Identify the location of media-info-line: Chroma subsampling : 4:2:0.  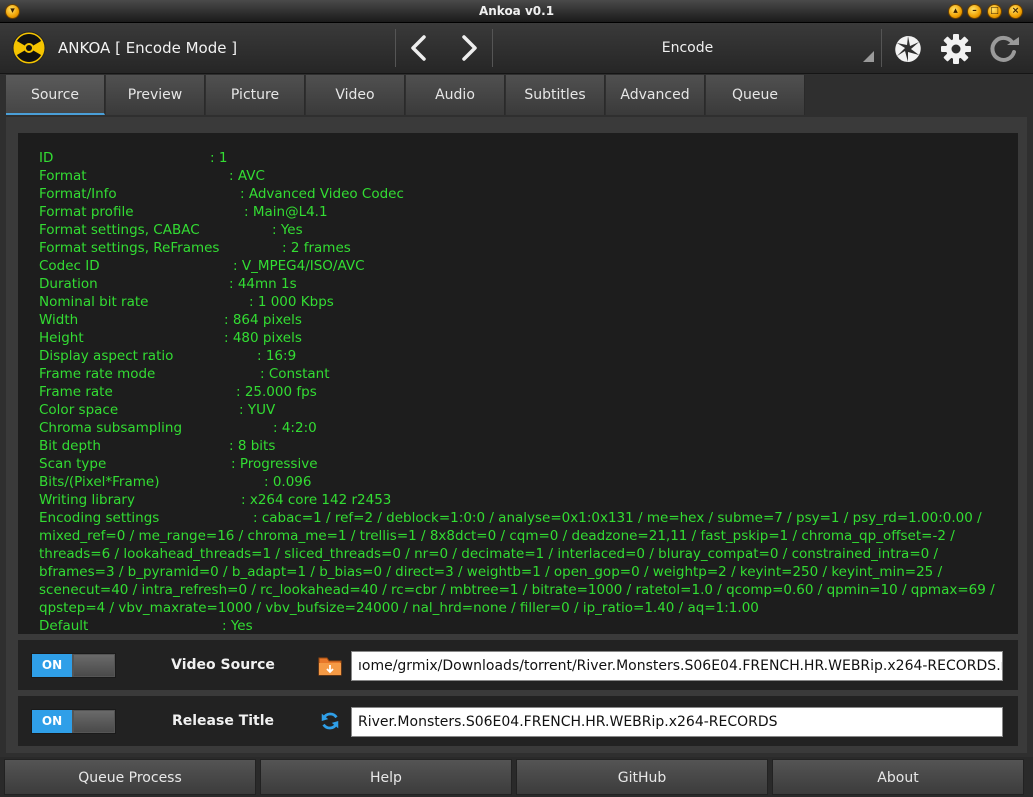
(528, 428).